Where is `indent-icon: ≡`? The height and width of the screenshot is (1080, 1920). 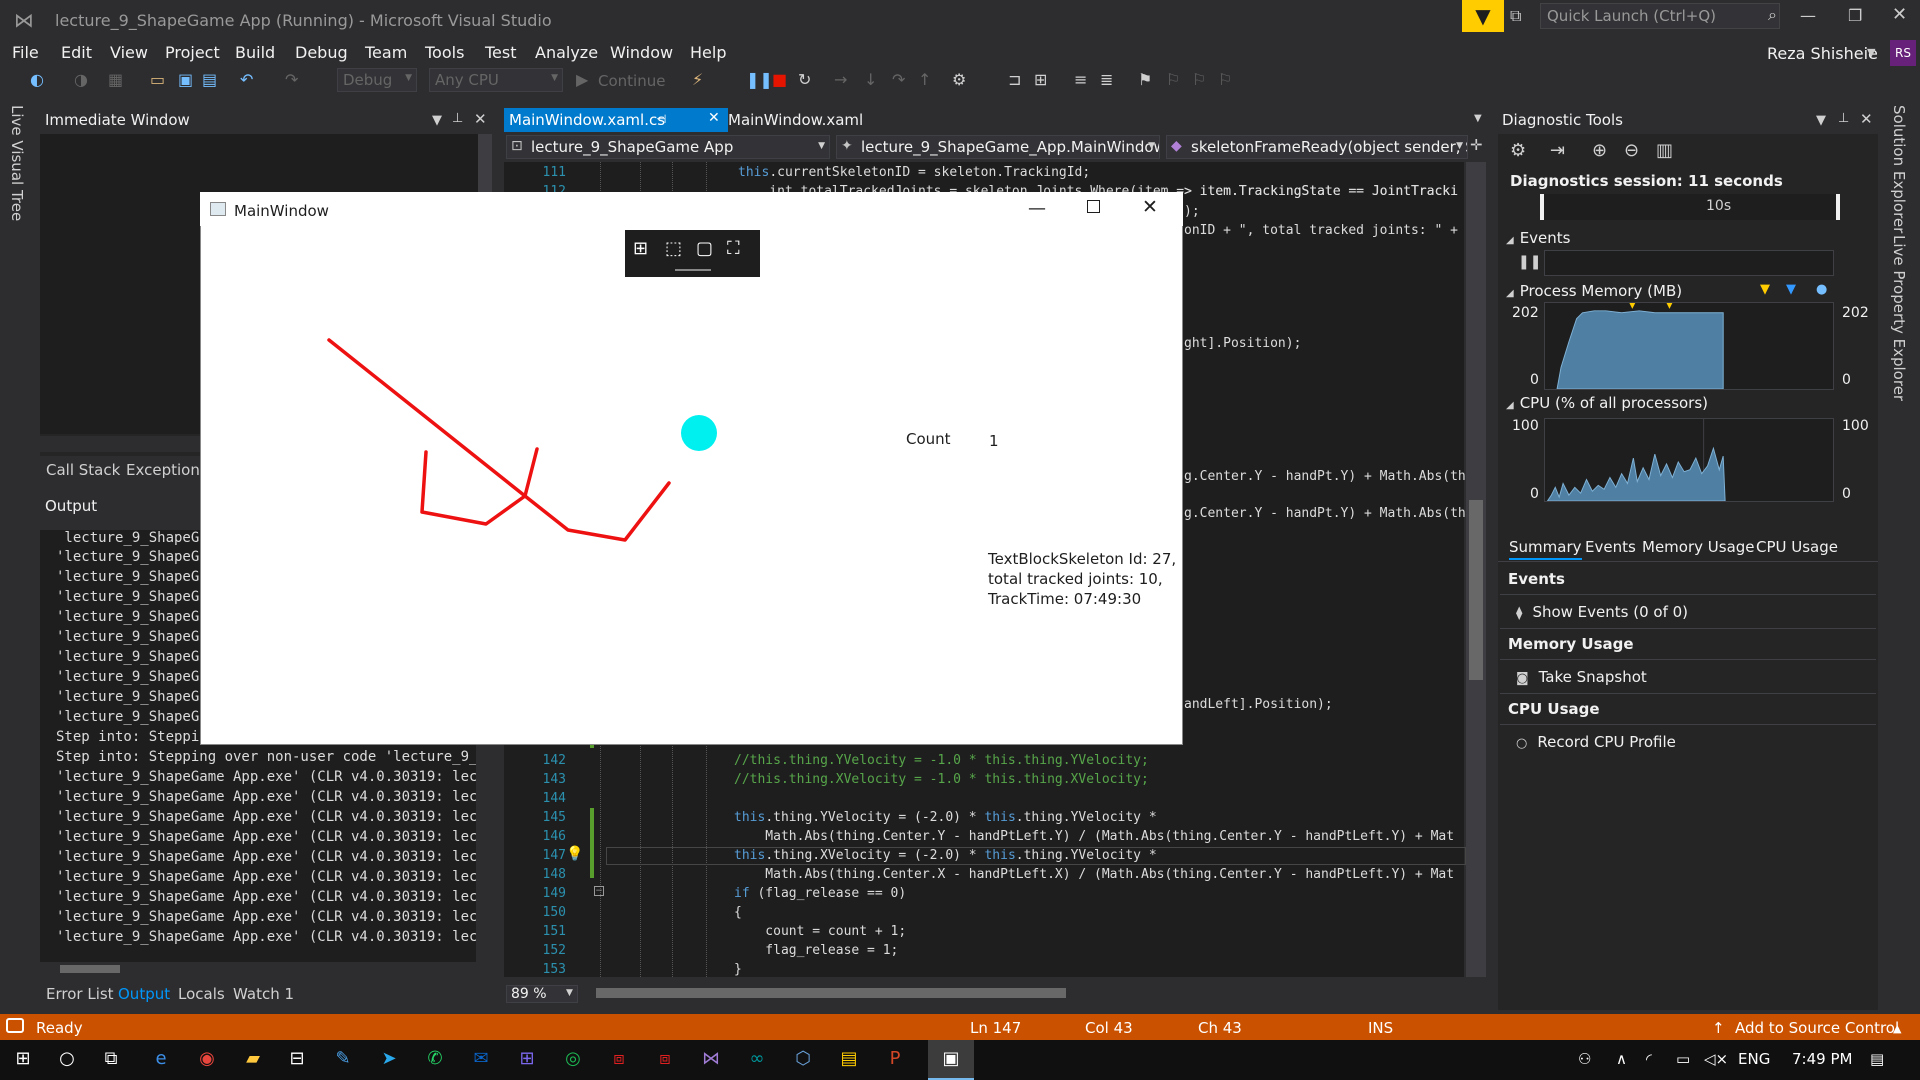
indent-icon: ≡ is located at coordinates (1080, 79).